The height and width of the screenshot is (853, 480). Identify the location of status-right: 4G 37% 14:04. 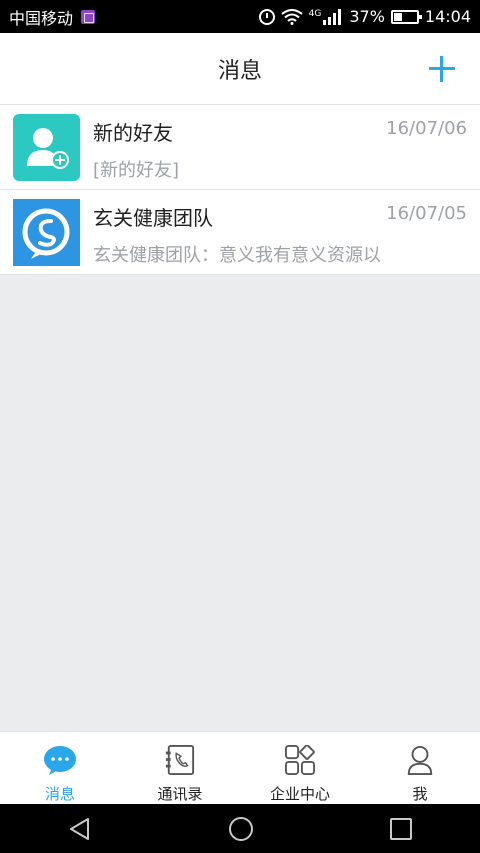
(364, 16).